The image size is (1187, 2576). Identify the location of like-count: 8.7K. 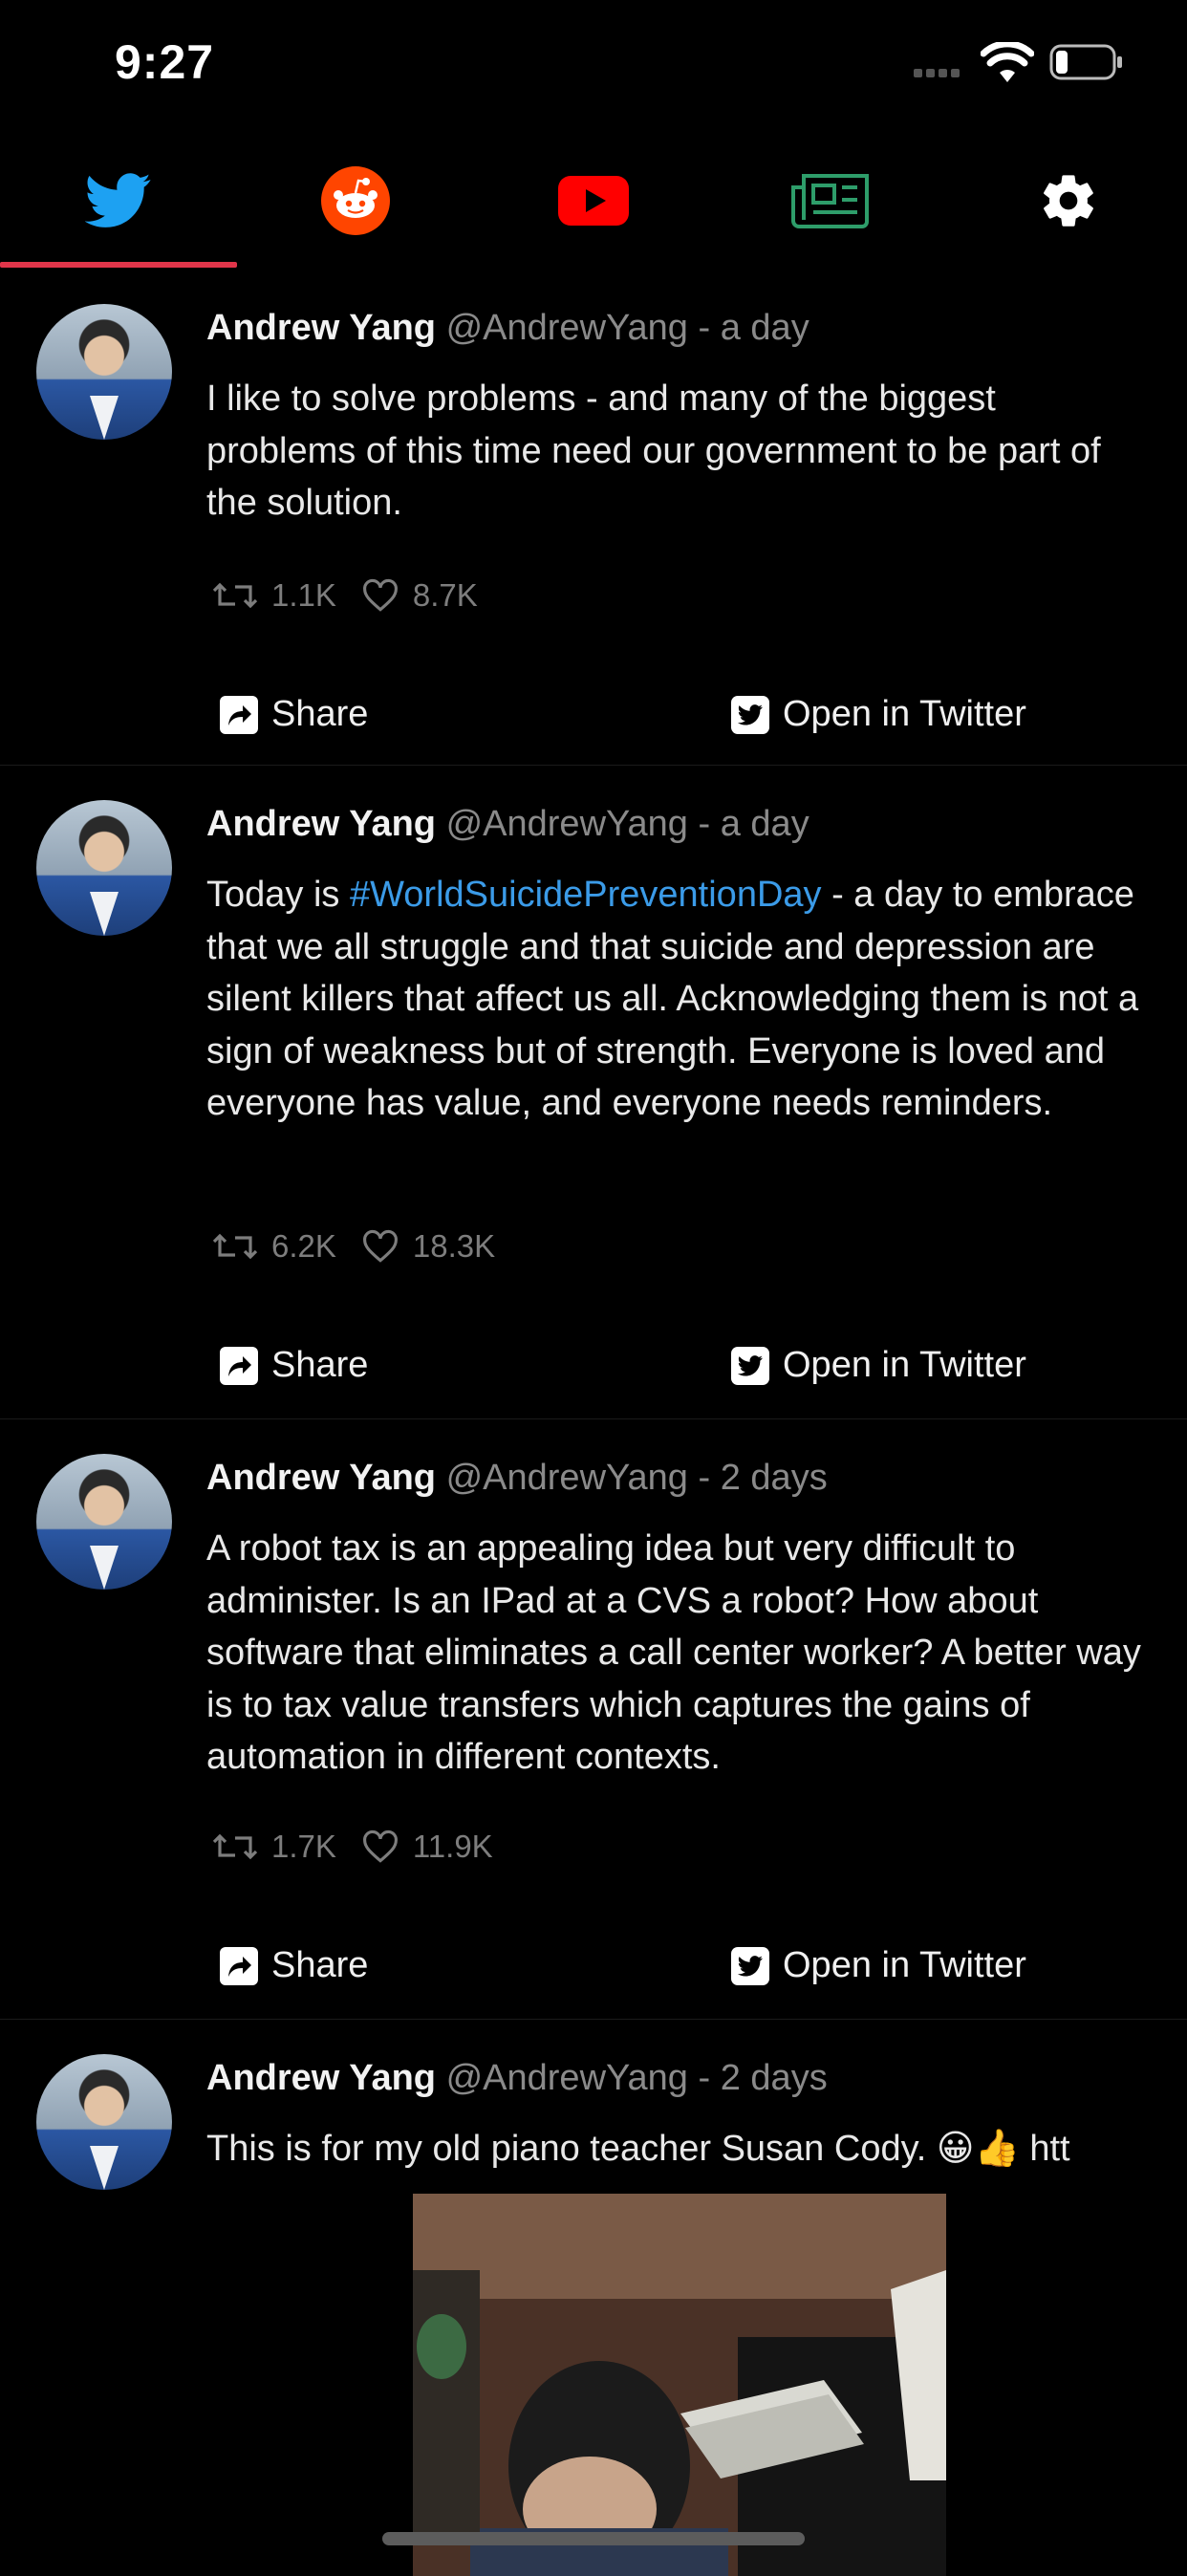
(419, 595).